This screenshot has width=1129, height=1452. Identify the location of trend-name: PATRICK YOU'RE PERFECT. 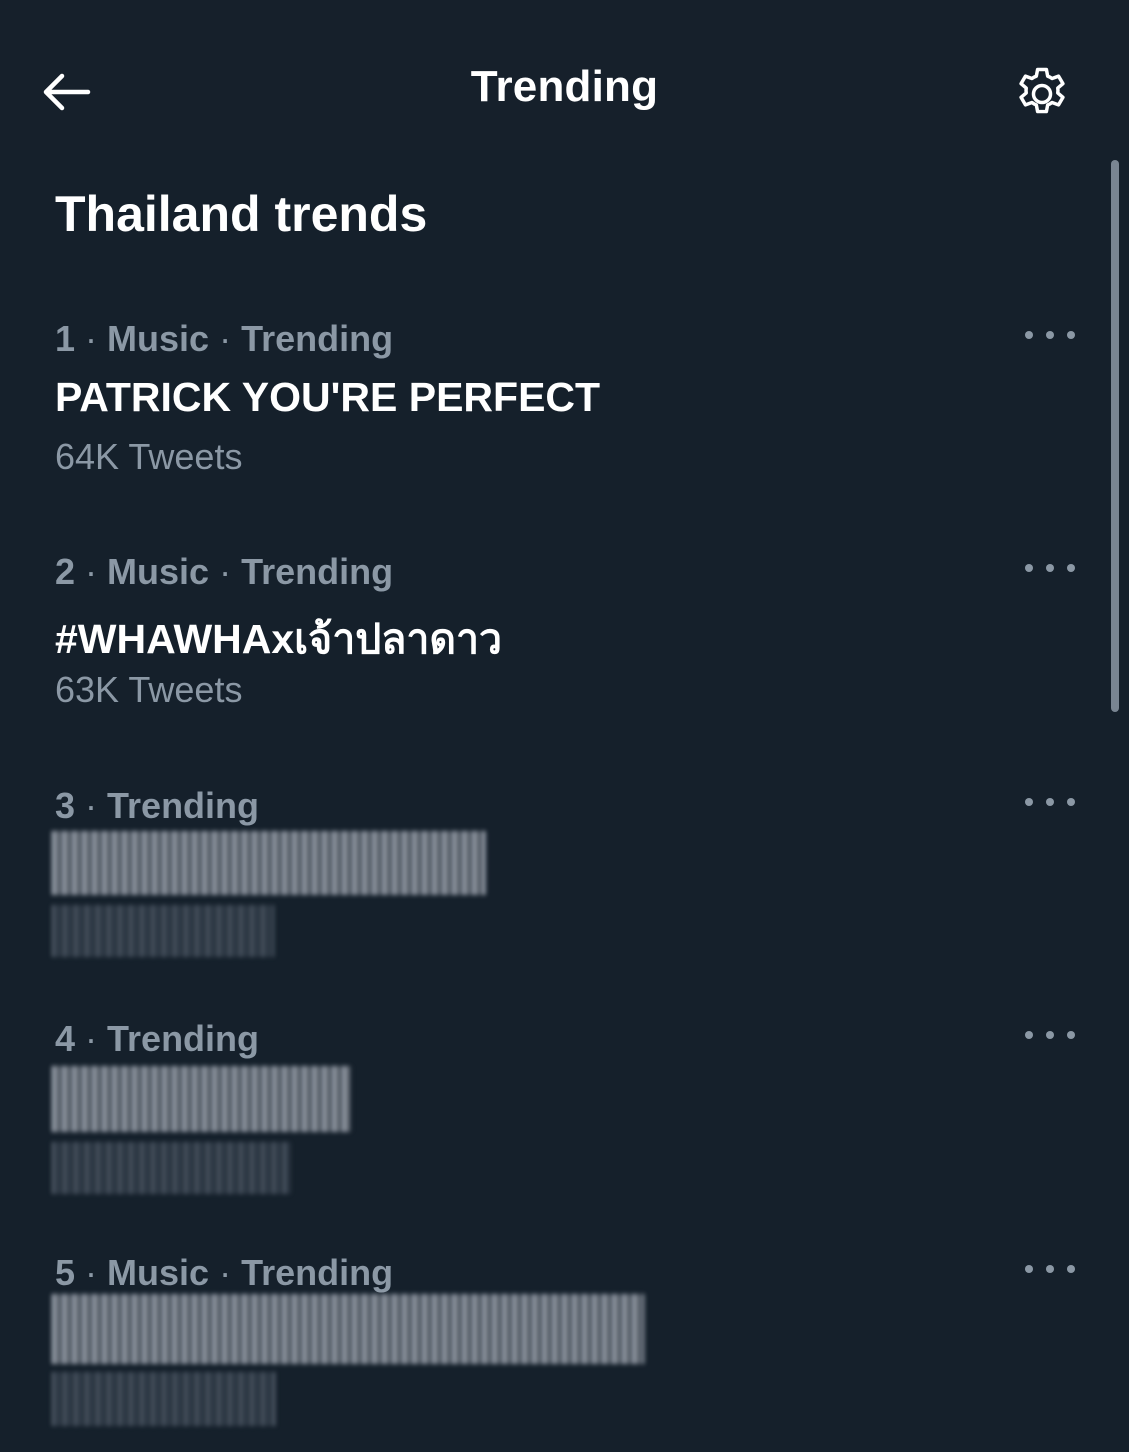
(328, 397).